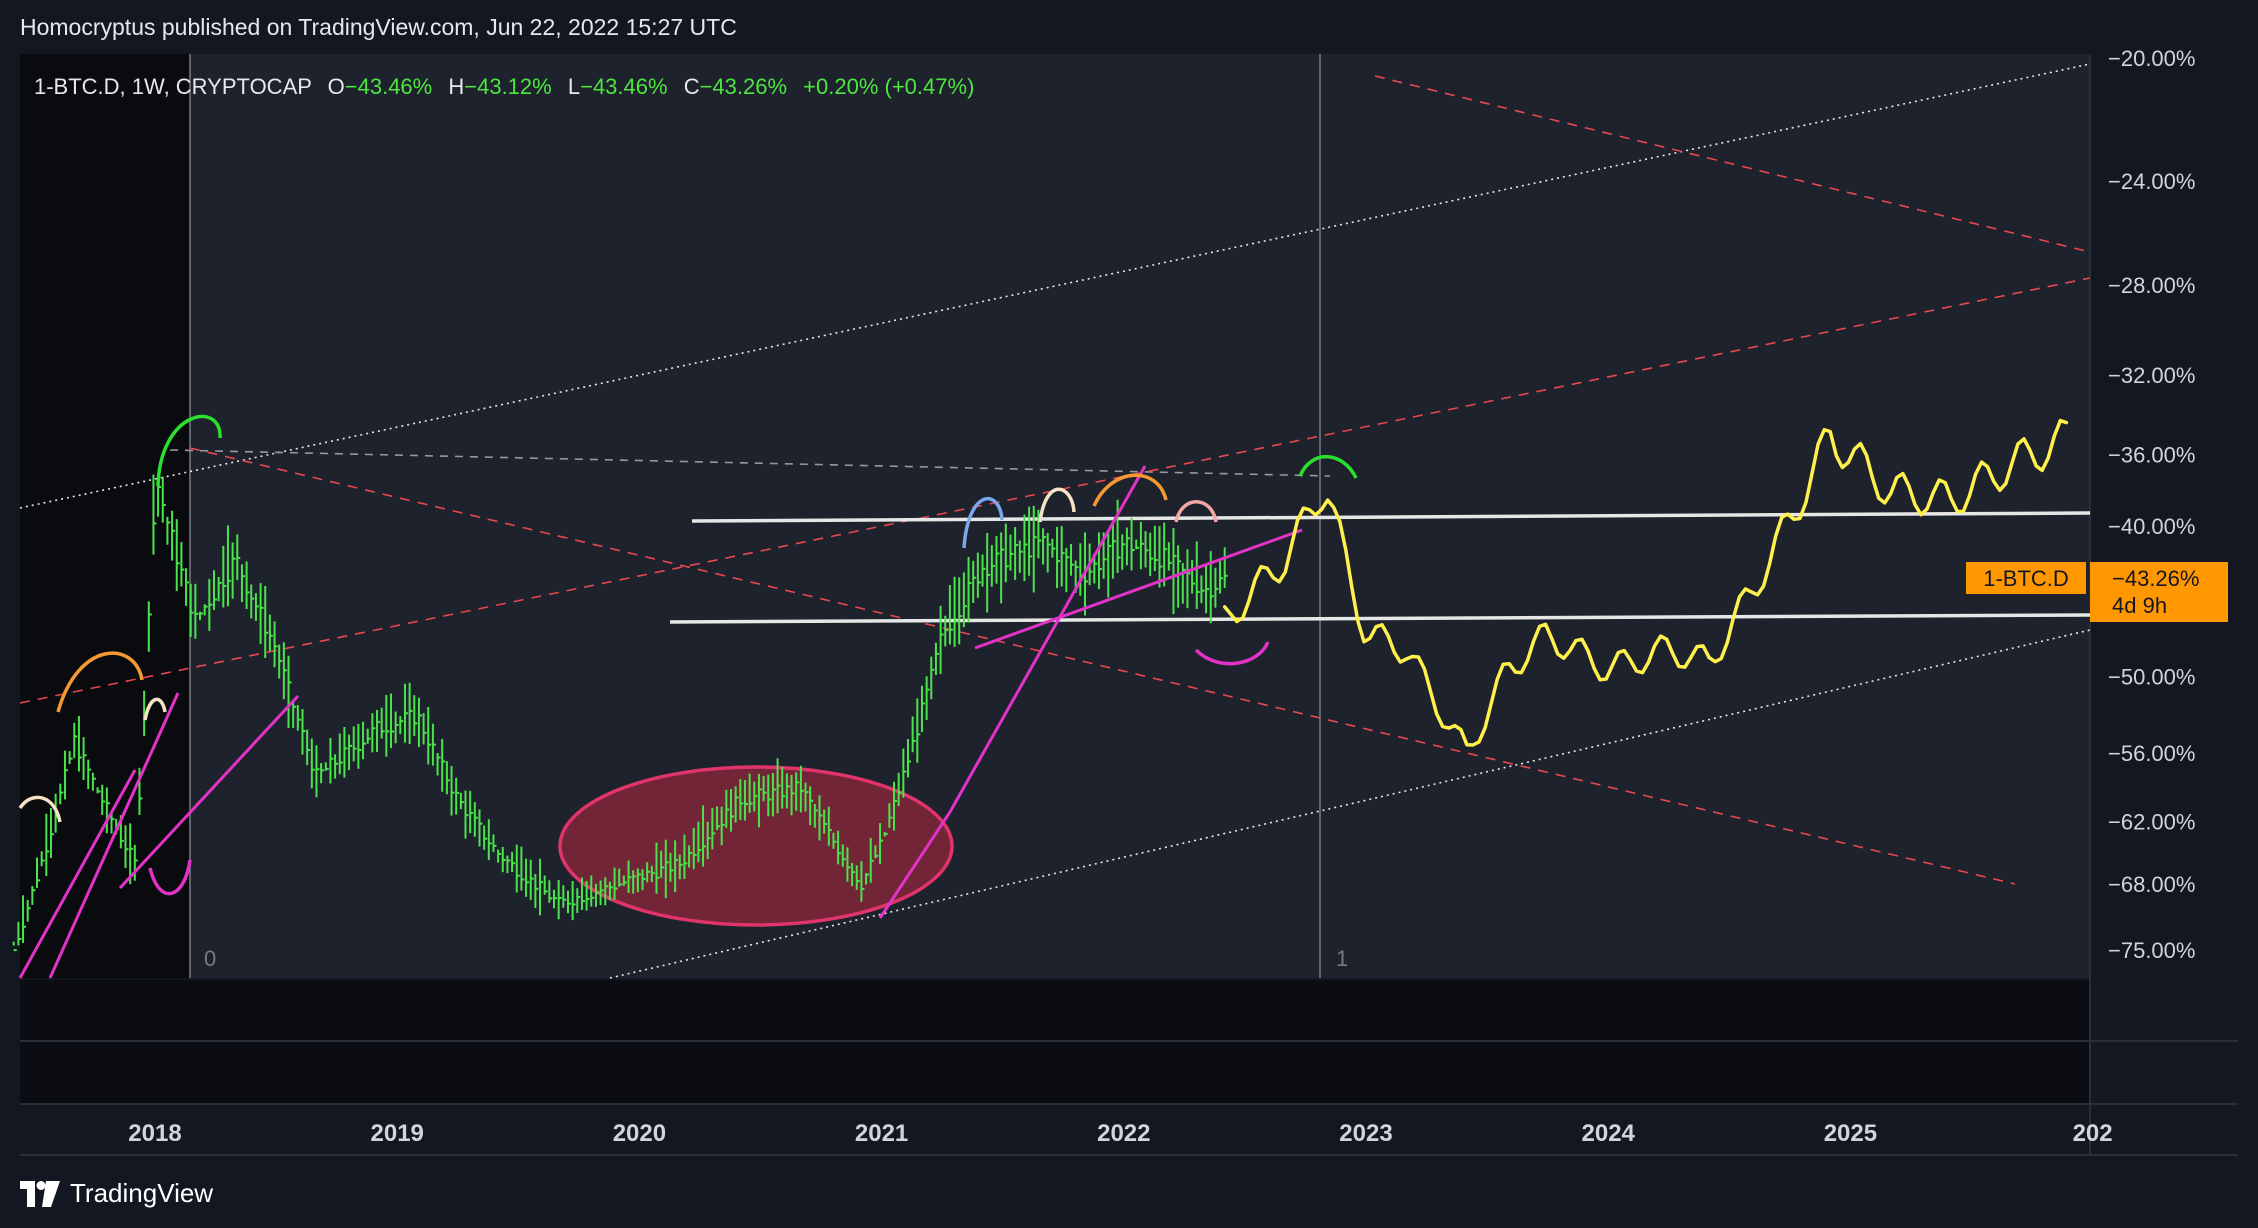  I want to click on legend-o-value: −43.46%, so click(388, 86).